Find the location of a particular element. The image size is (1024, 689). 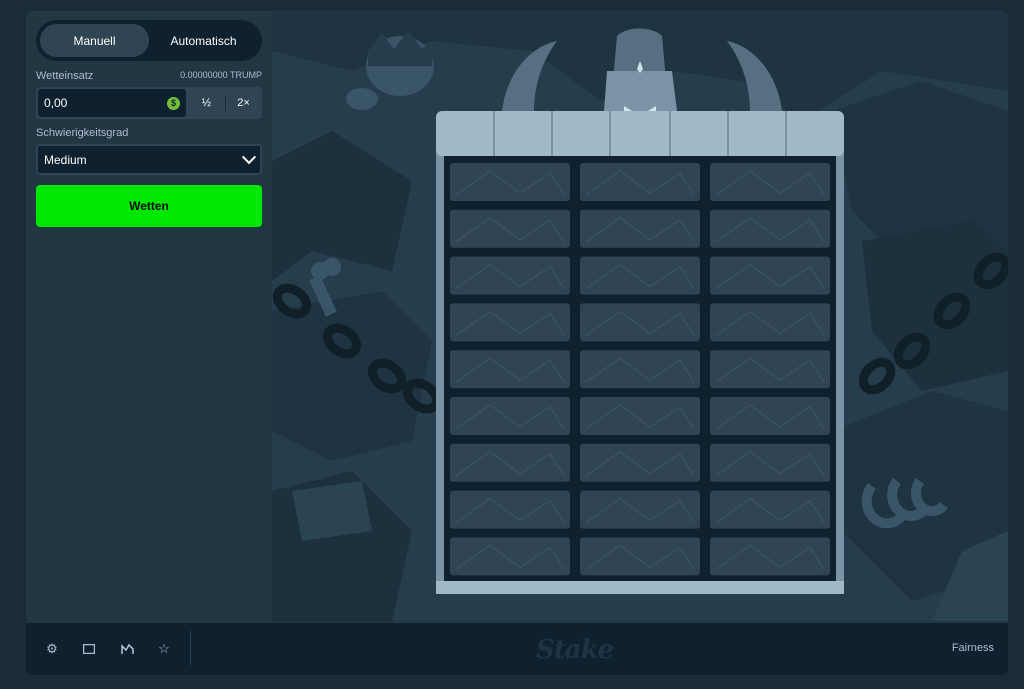

bet-button: Wetten is located at coordinates (149, 206).